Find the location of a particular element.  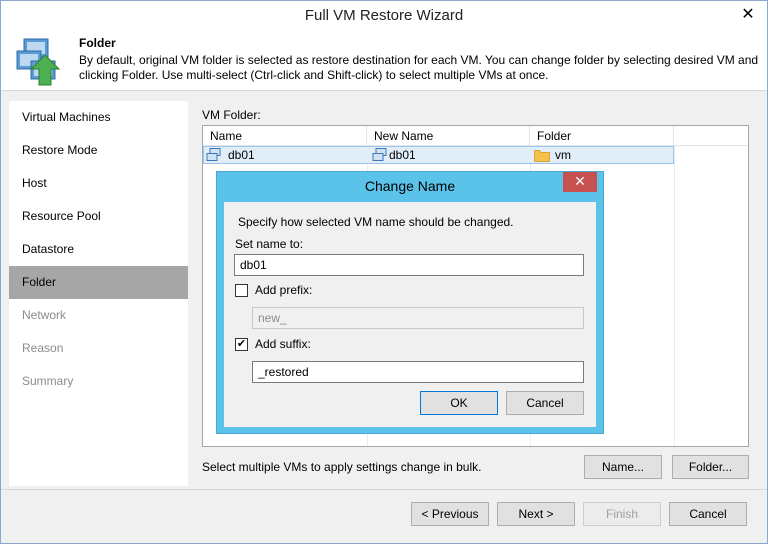

cancel-button: Cancel is located at coordinates (708, 514).